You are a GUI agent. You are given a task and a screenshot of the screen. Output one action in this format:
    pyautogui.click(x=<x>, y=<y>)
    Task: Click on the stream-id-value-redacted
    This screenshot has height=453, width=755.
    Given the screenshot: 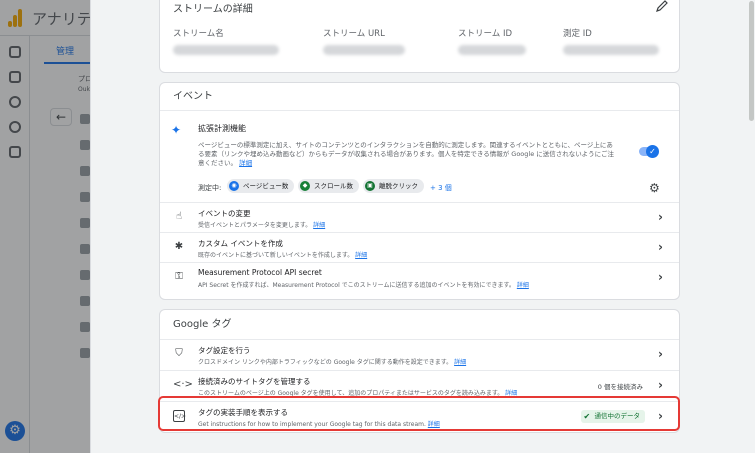 What is the action you would take?
    pyautogui.click(x=492, y=50)
    